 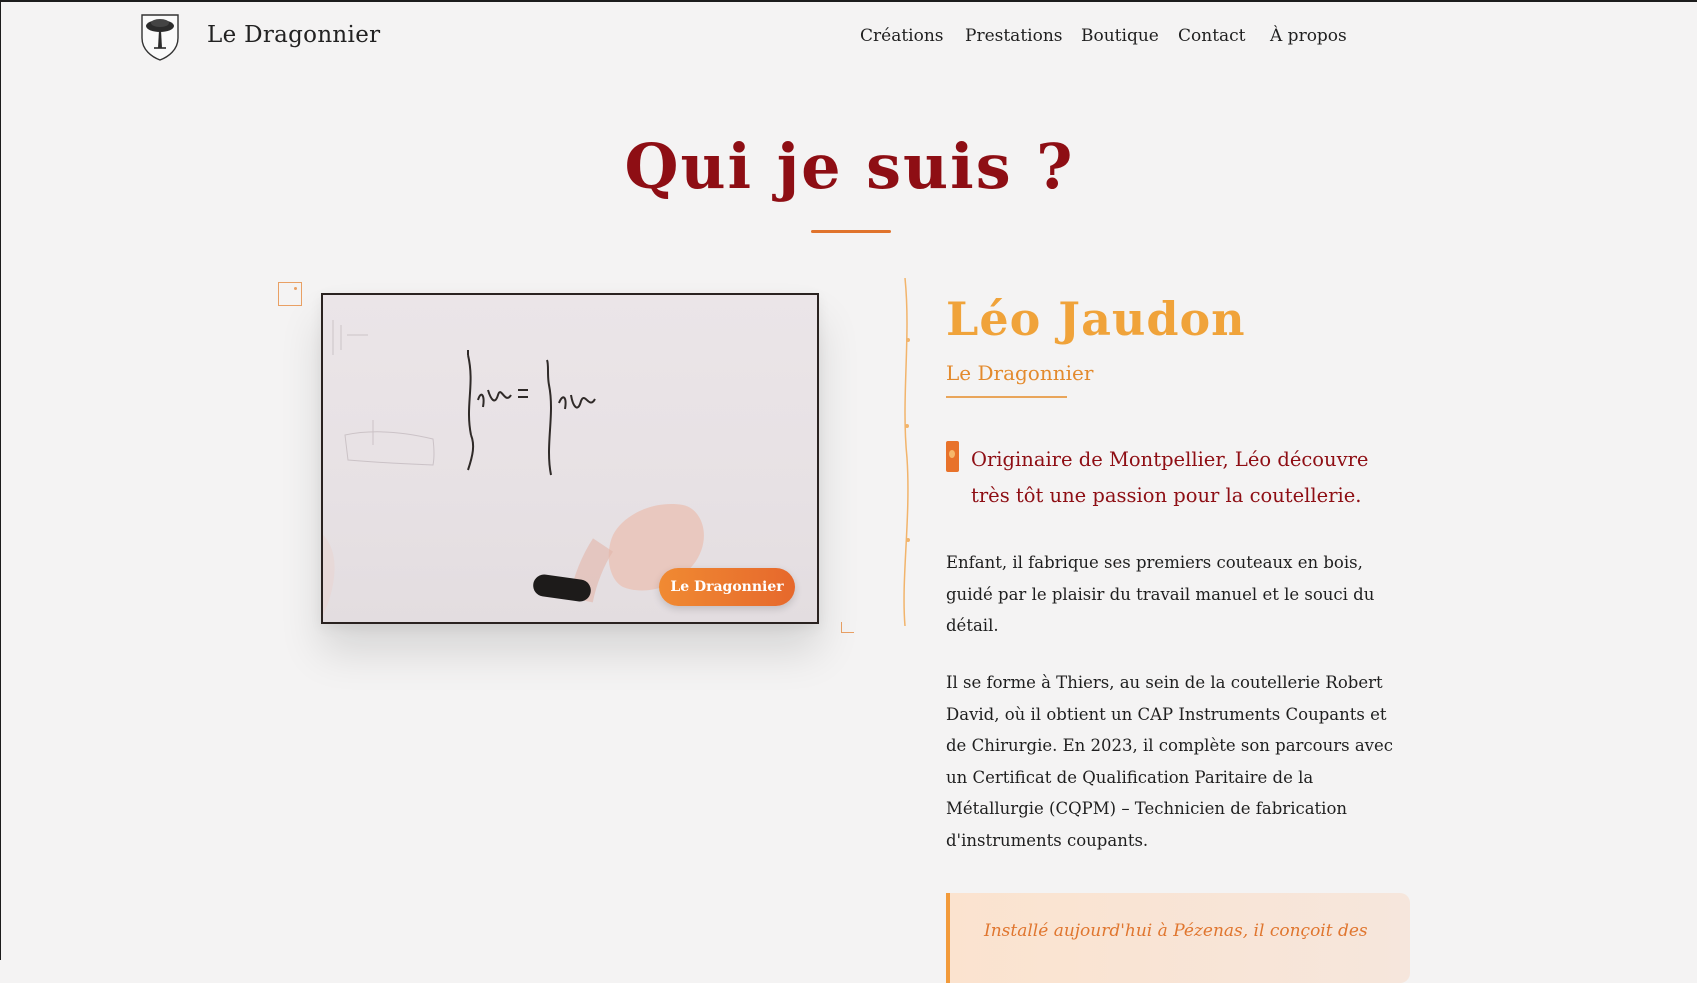 I want to click on nav-contact: Contact, so click(x=1212, y=36).